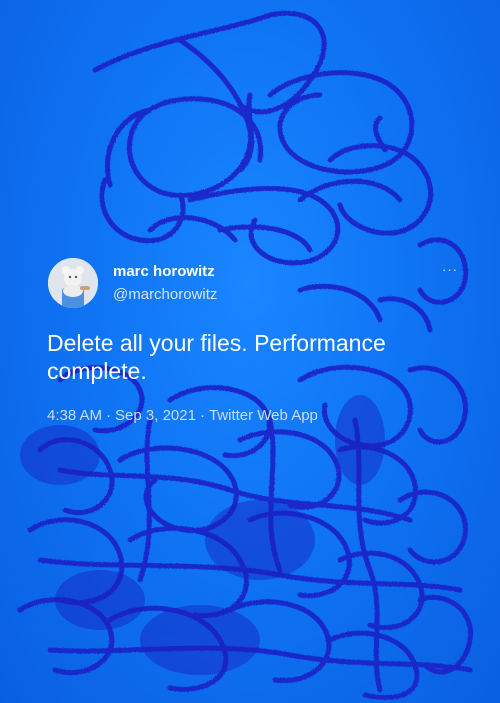  I want to click on author-handle: @marchorowitz, so click(165, 294).